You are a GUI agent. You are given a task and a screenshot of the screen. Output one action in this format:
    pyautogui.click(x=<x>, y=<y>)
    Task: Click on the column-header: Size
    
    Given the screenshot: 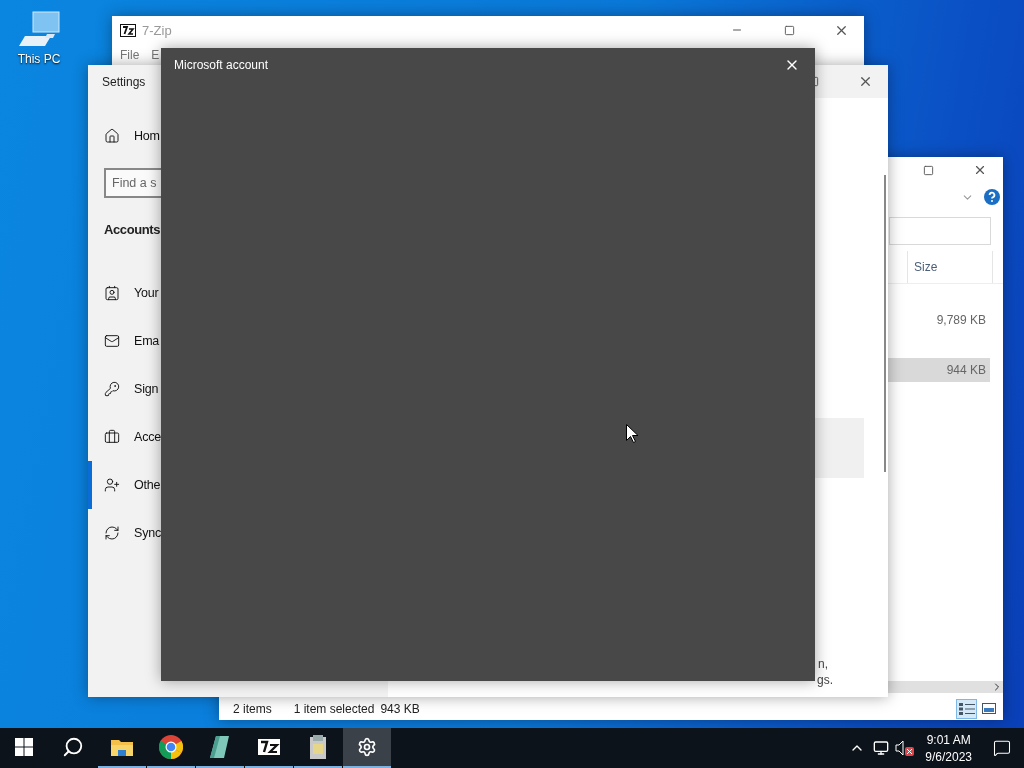 What is the action you would take?
    pyautogui.click(x=950, y=267)
    